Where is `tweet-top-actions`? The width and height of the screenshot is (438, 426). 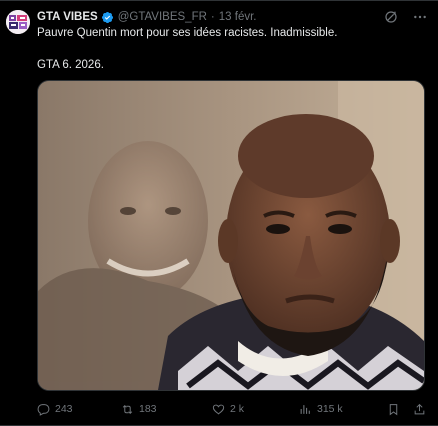 tweet-top-actions is located at coordinates (405, 17).